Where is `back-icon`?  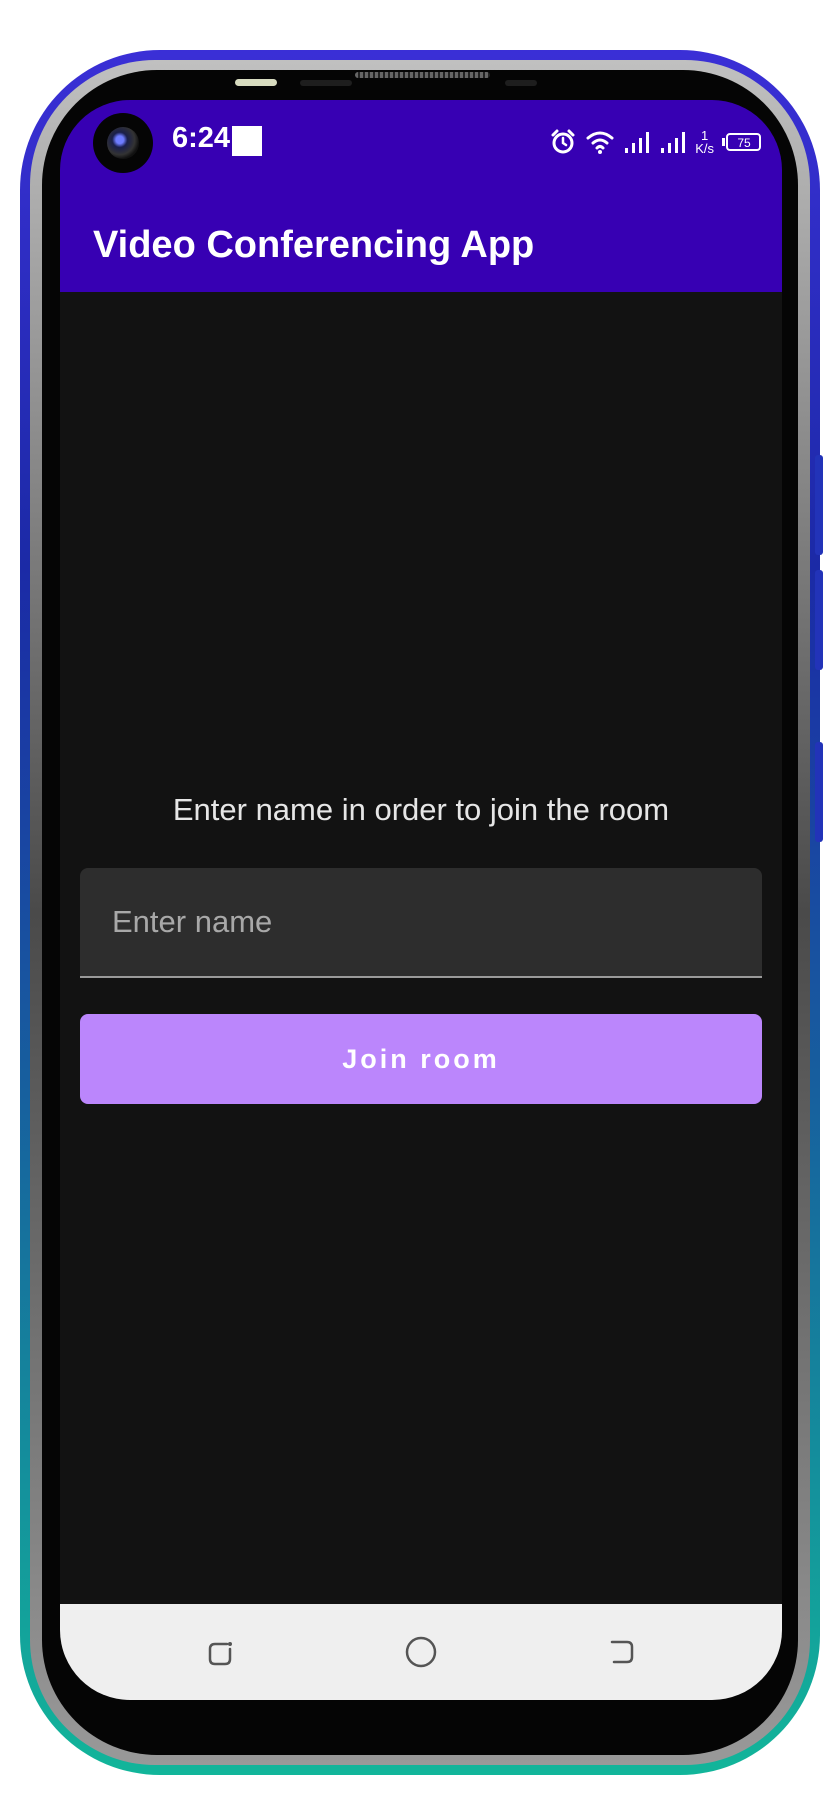
back-icon is located at coordinates (622, 1652).